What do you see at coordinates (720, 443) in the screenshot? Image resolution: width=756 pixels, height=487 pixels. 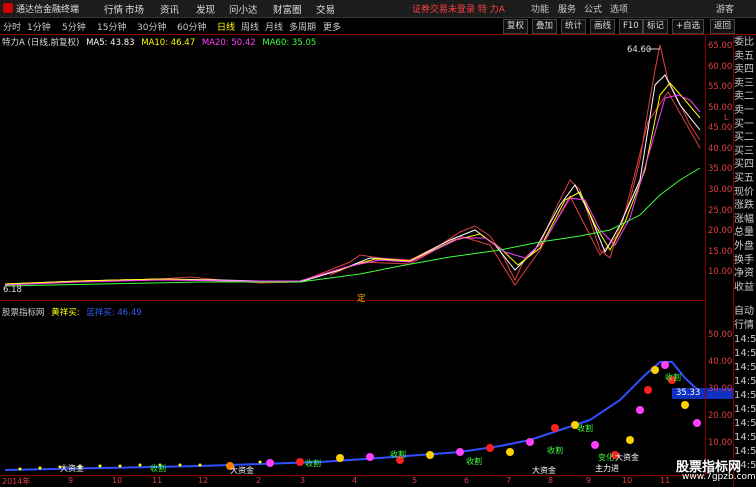 I see `ind-y-tick: 10.00` at bounding box center [720, 443].